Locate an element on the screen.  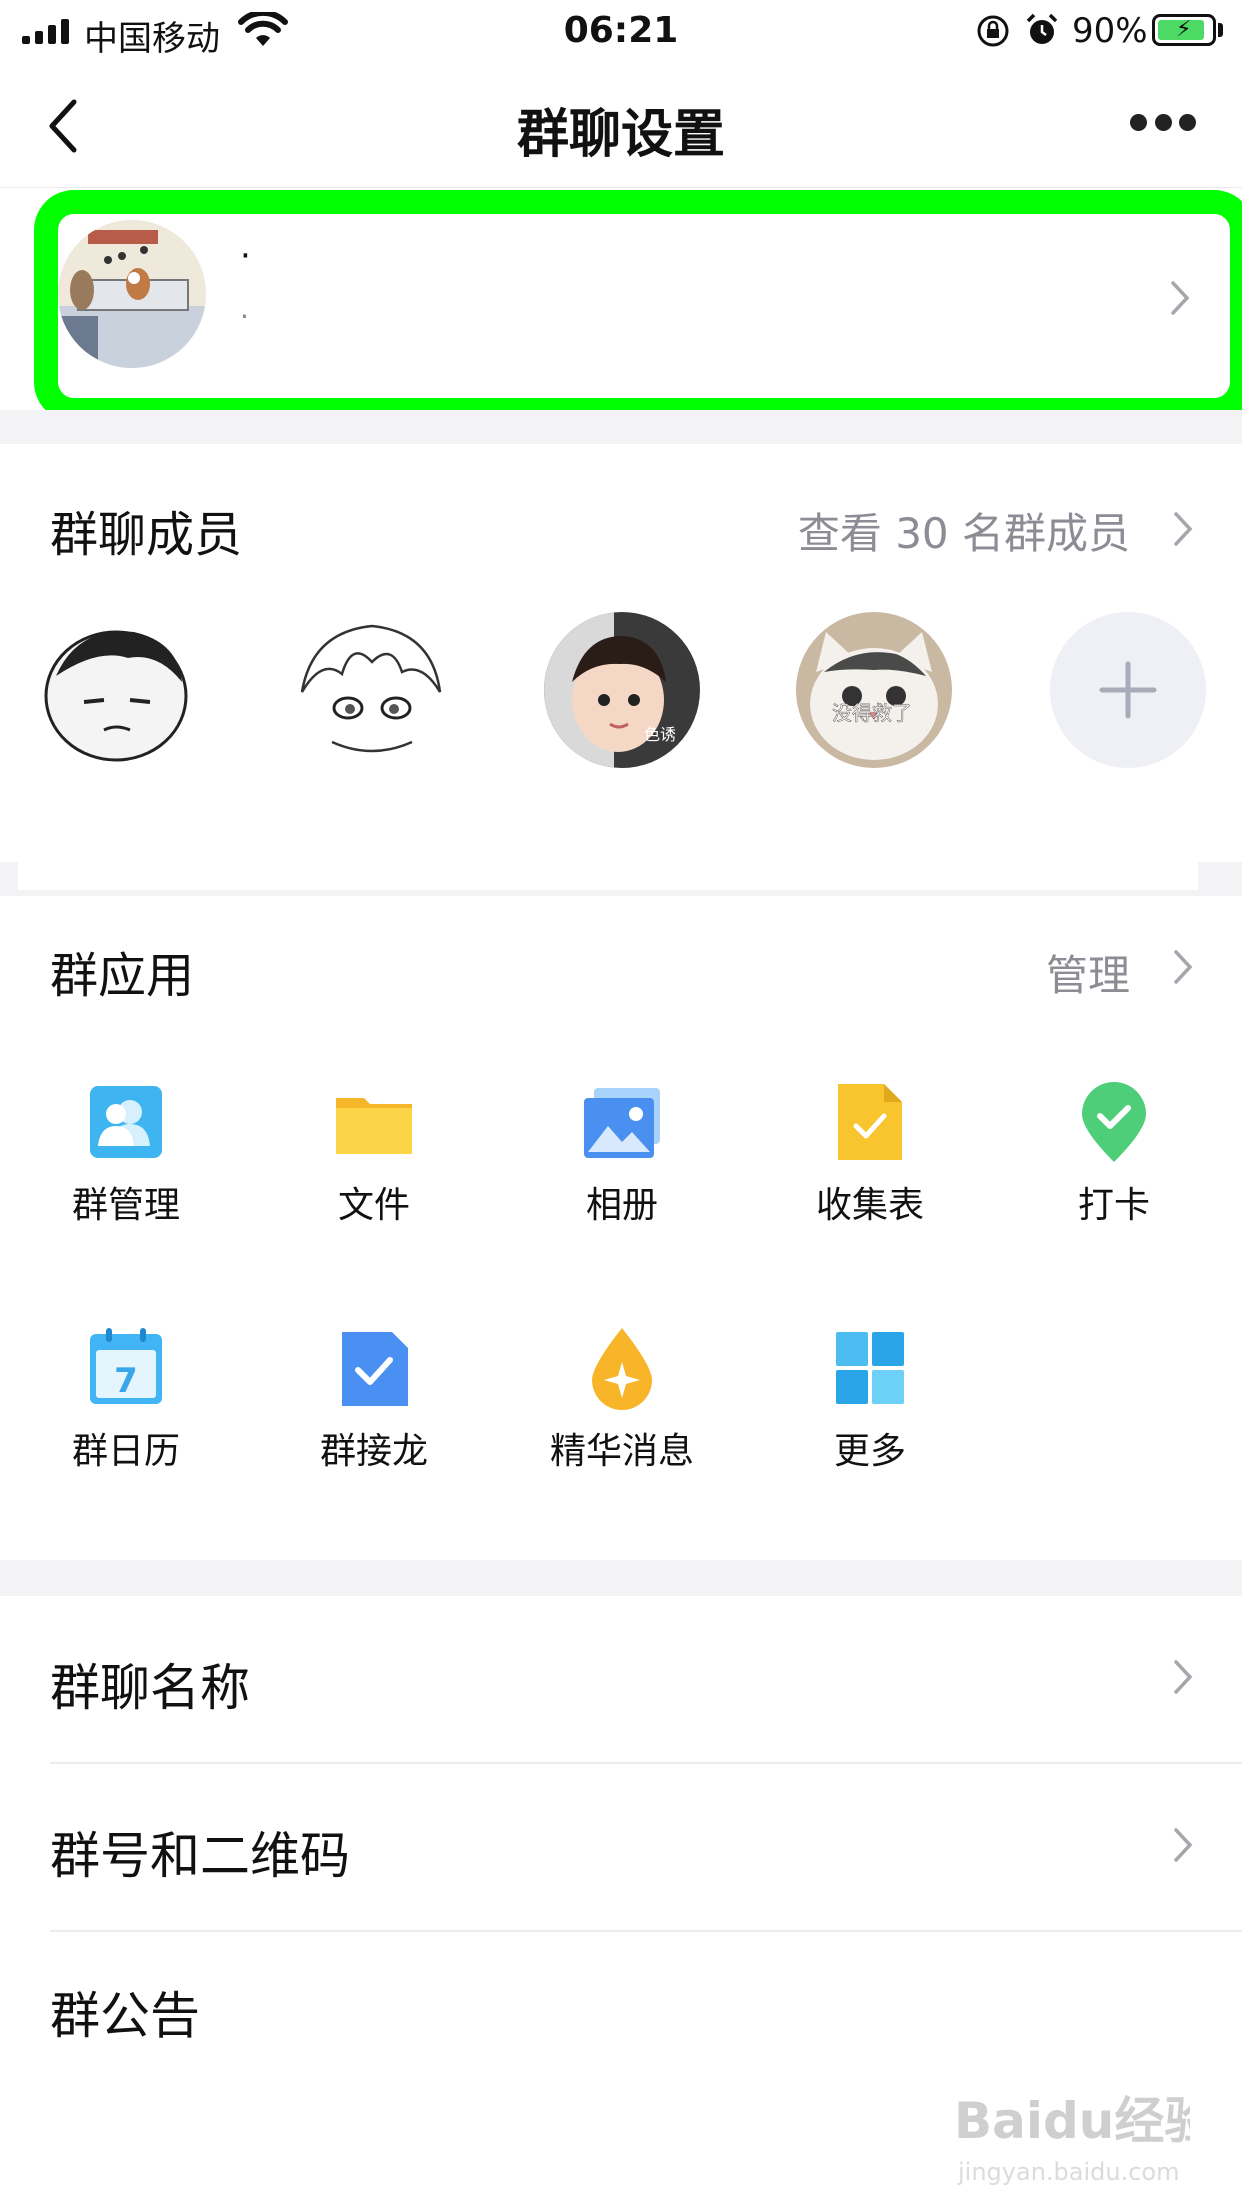
app-label: 打卡 is located at coordinates (1113, 1205).